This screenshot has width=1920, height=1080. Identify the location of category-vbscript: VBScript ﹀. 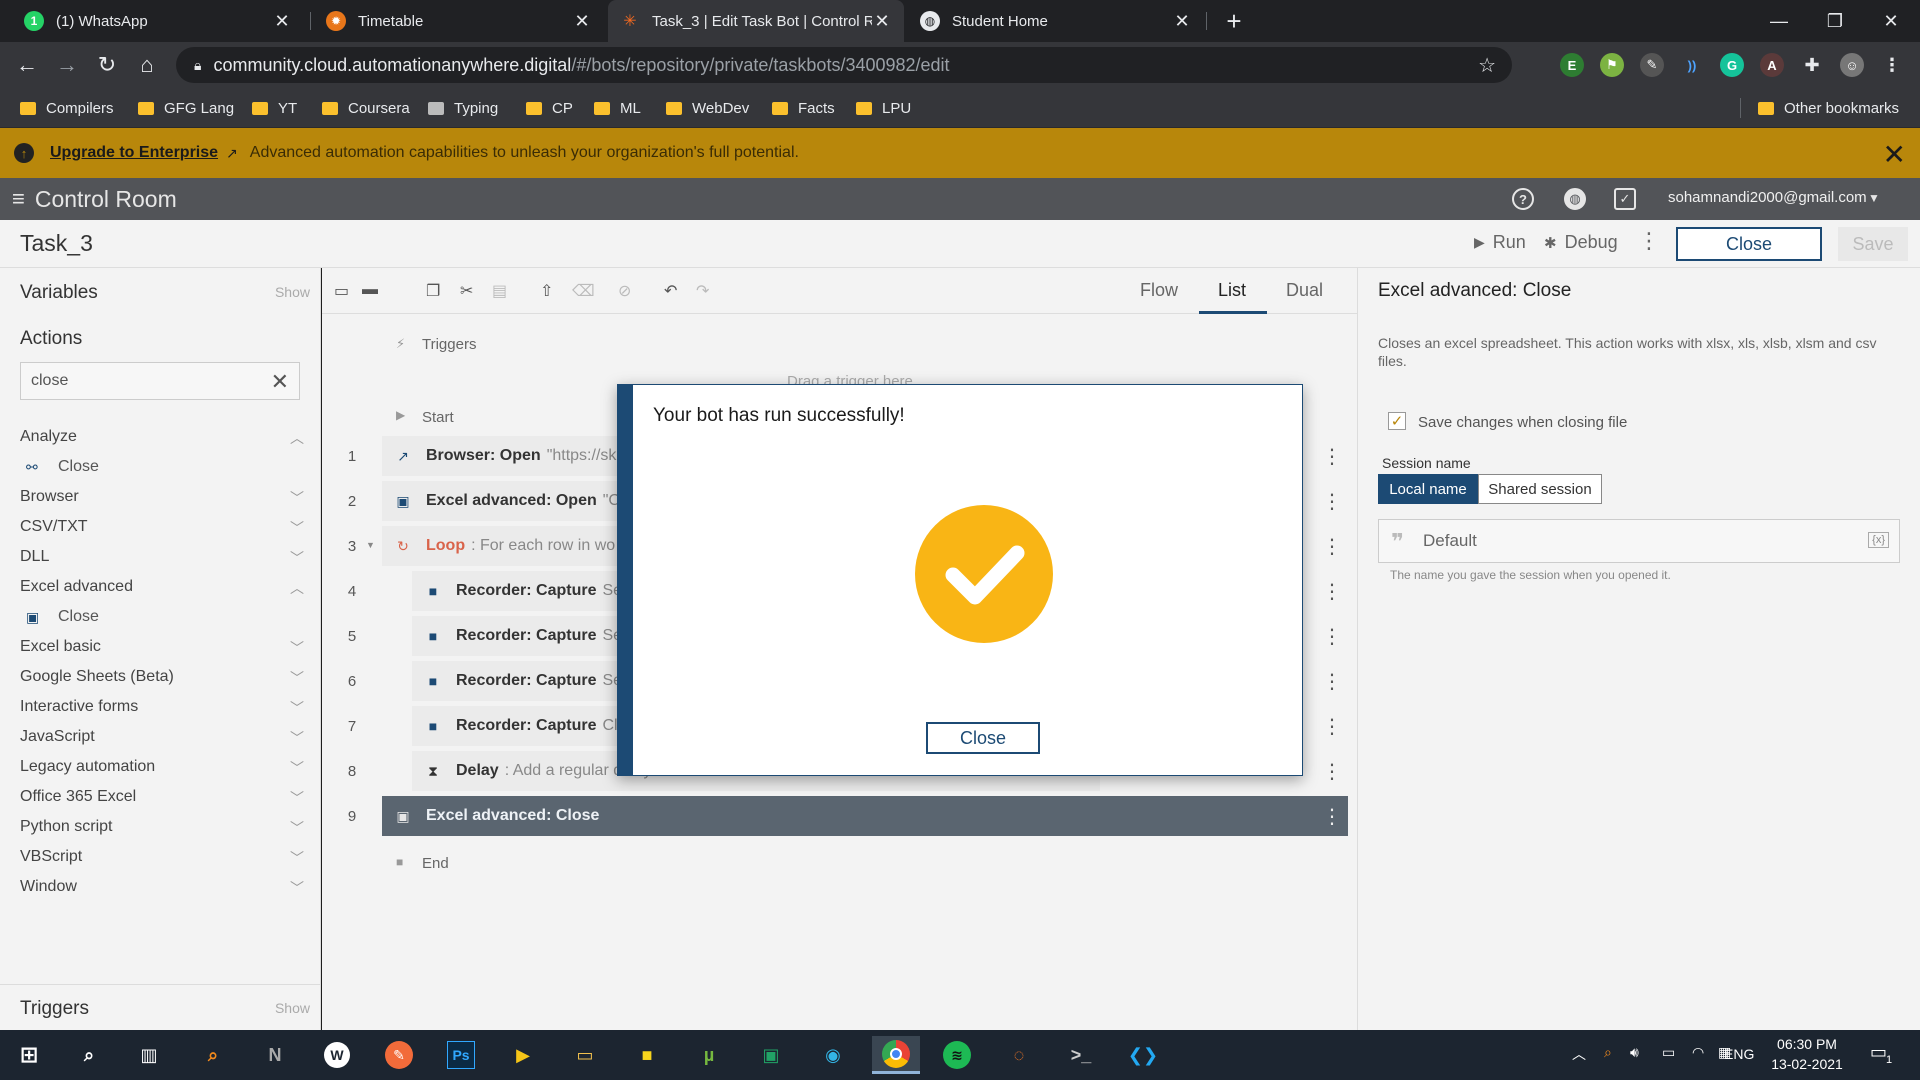
(162, 858).